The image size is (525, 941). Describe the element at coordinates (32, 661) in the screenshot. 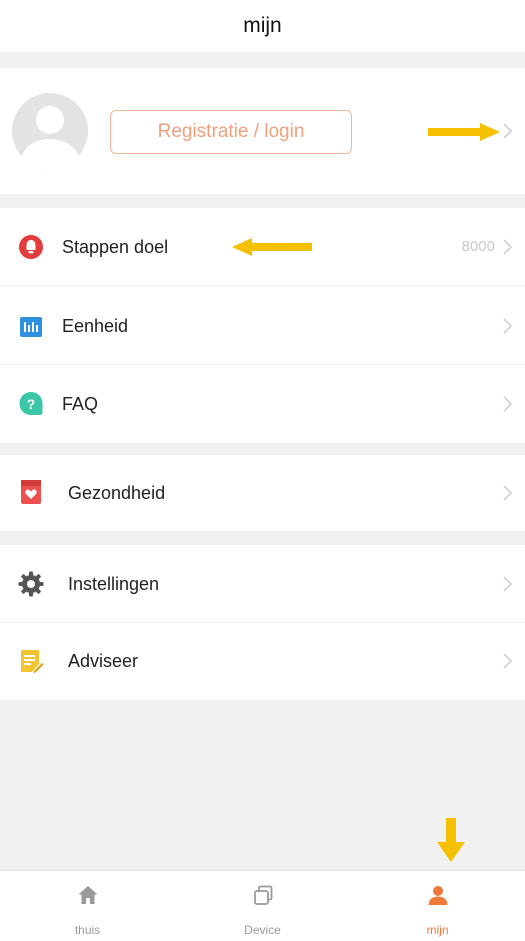

I see `note-edit-icon` at that location.